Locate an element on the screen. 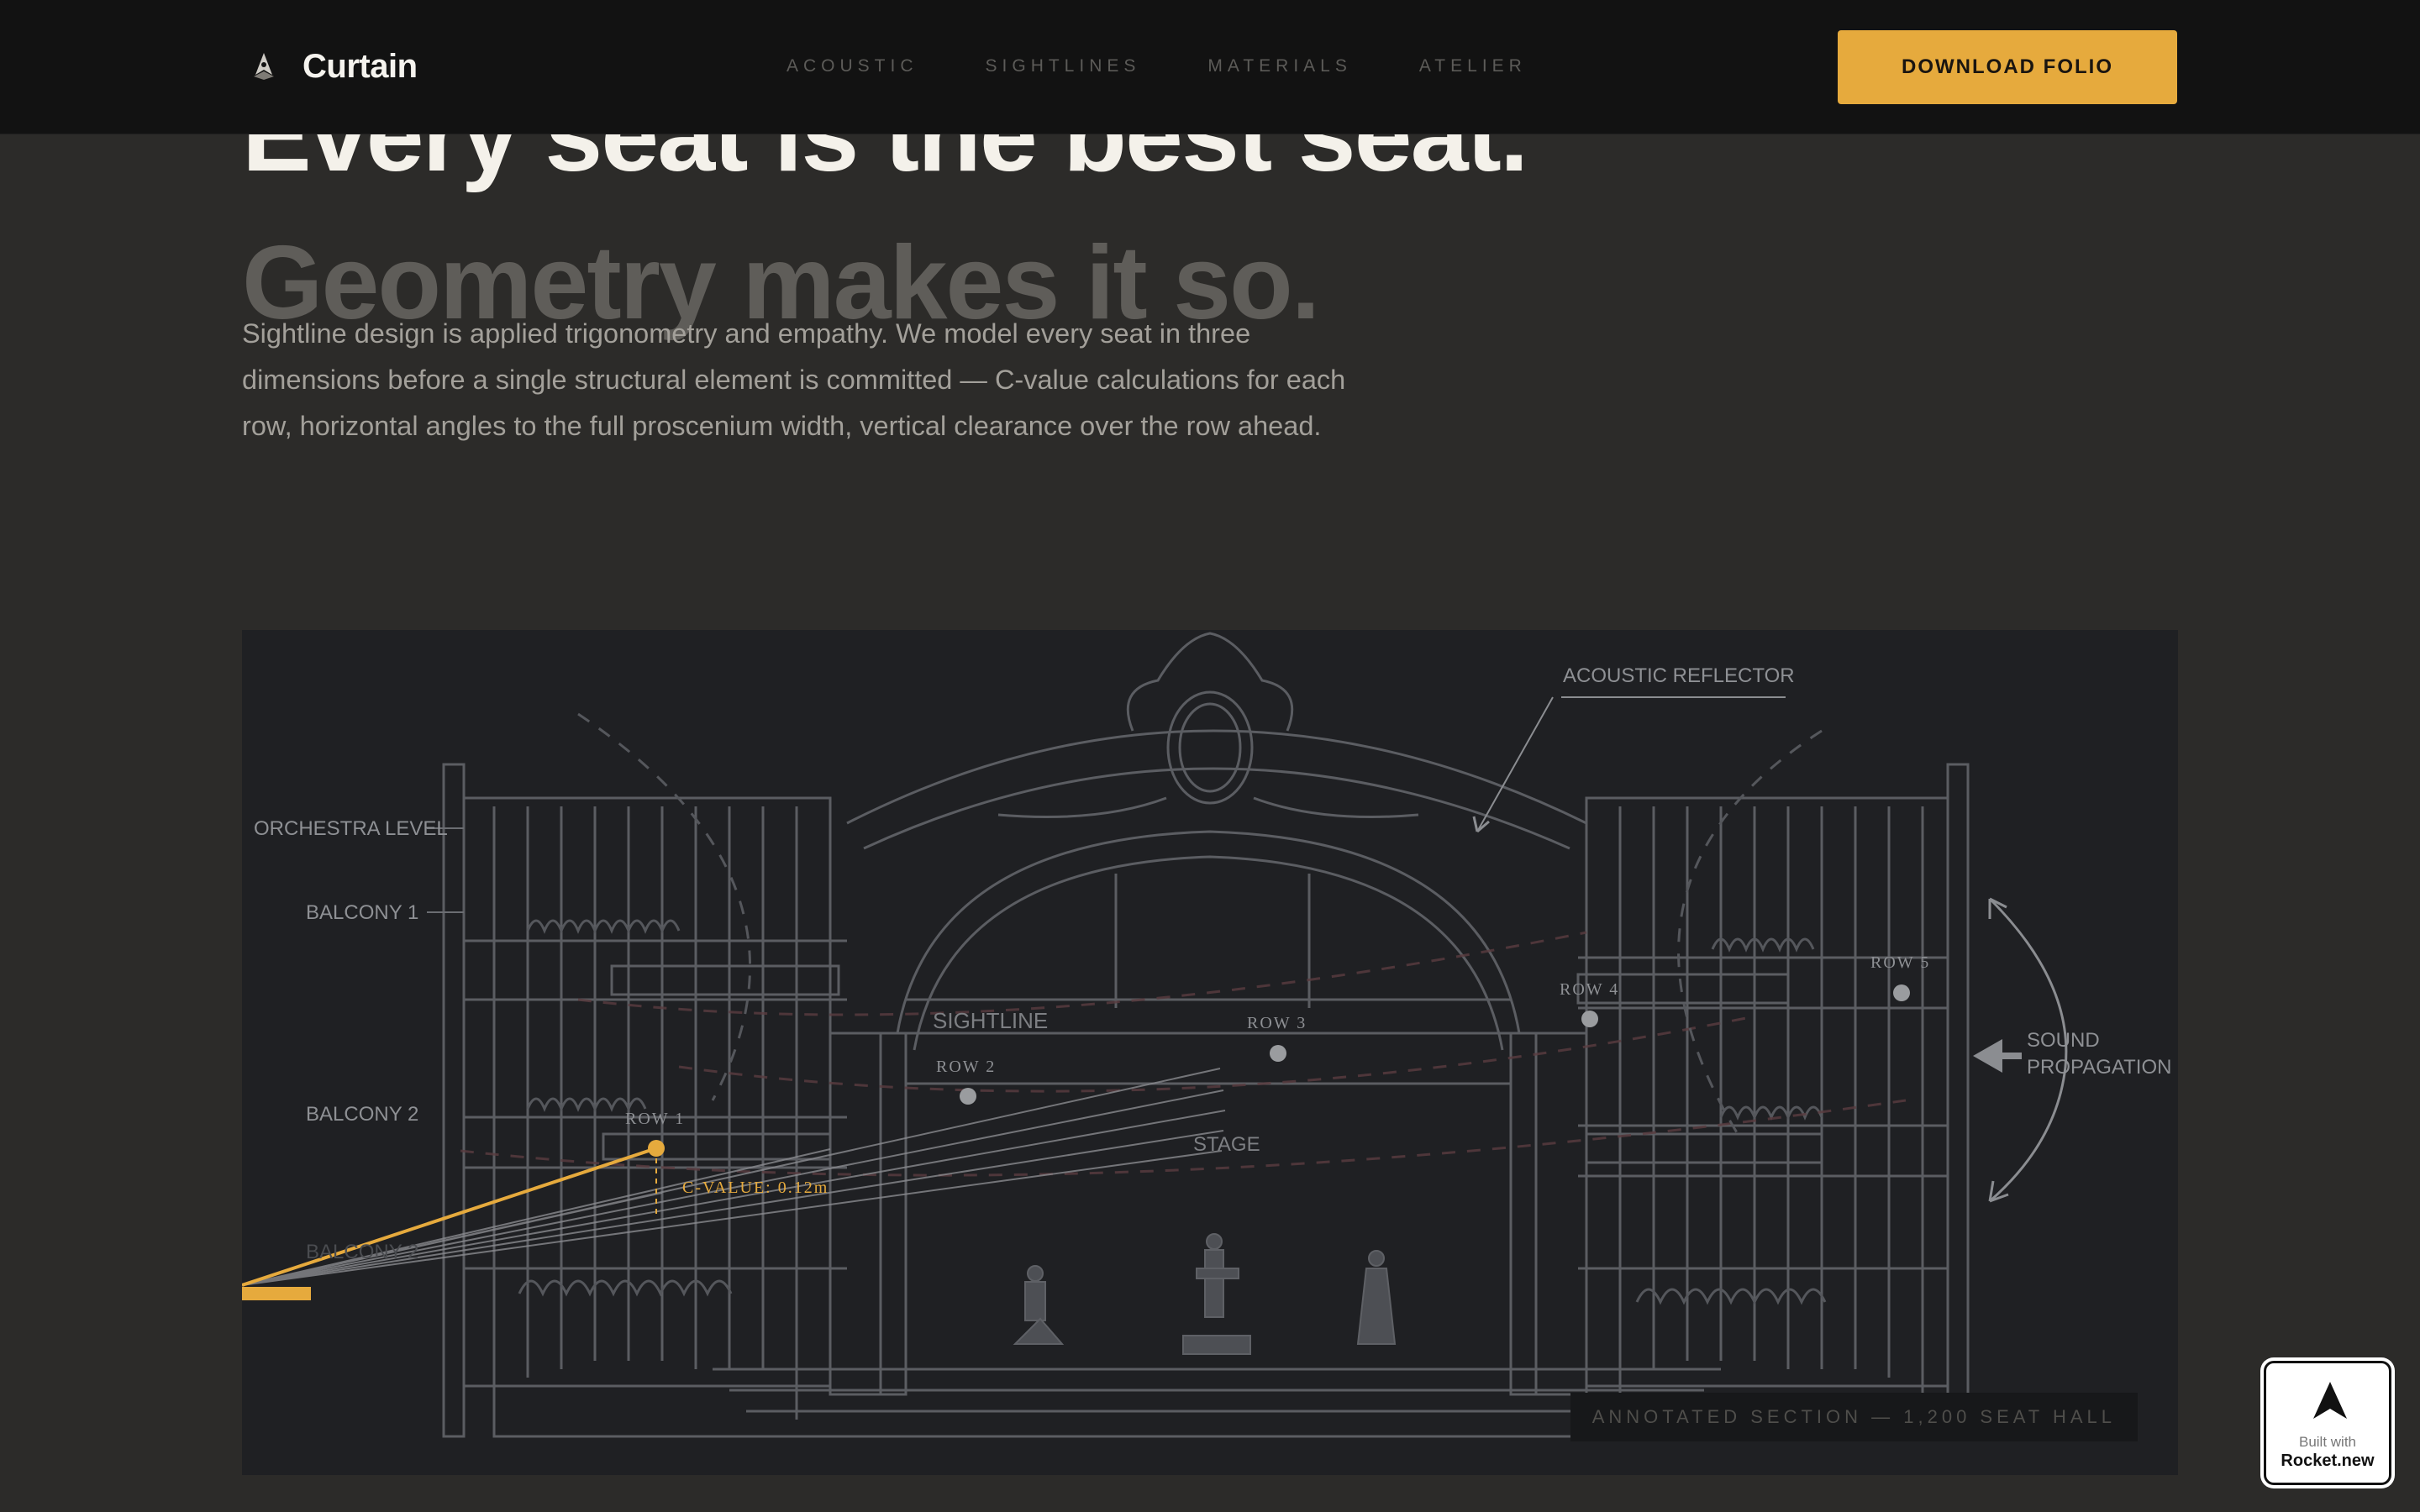  label-row-3: ROW 3 is located at coordinates (1277, 1023).